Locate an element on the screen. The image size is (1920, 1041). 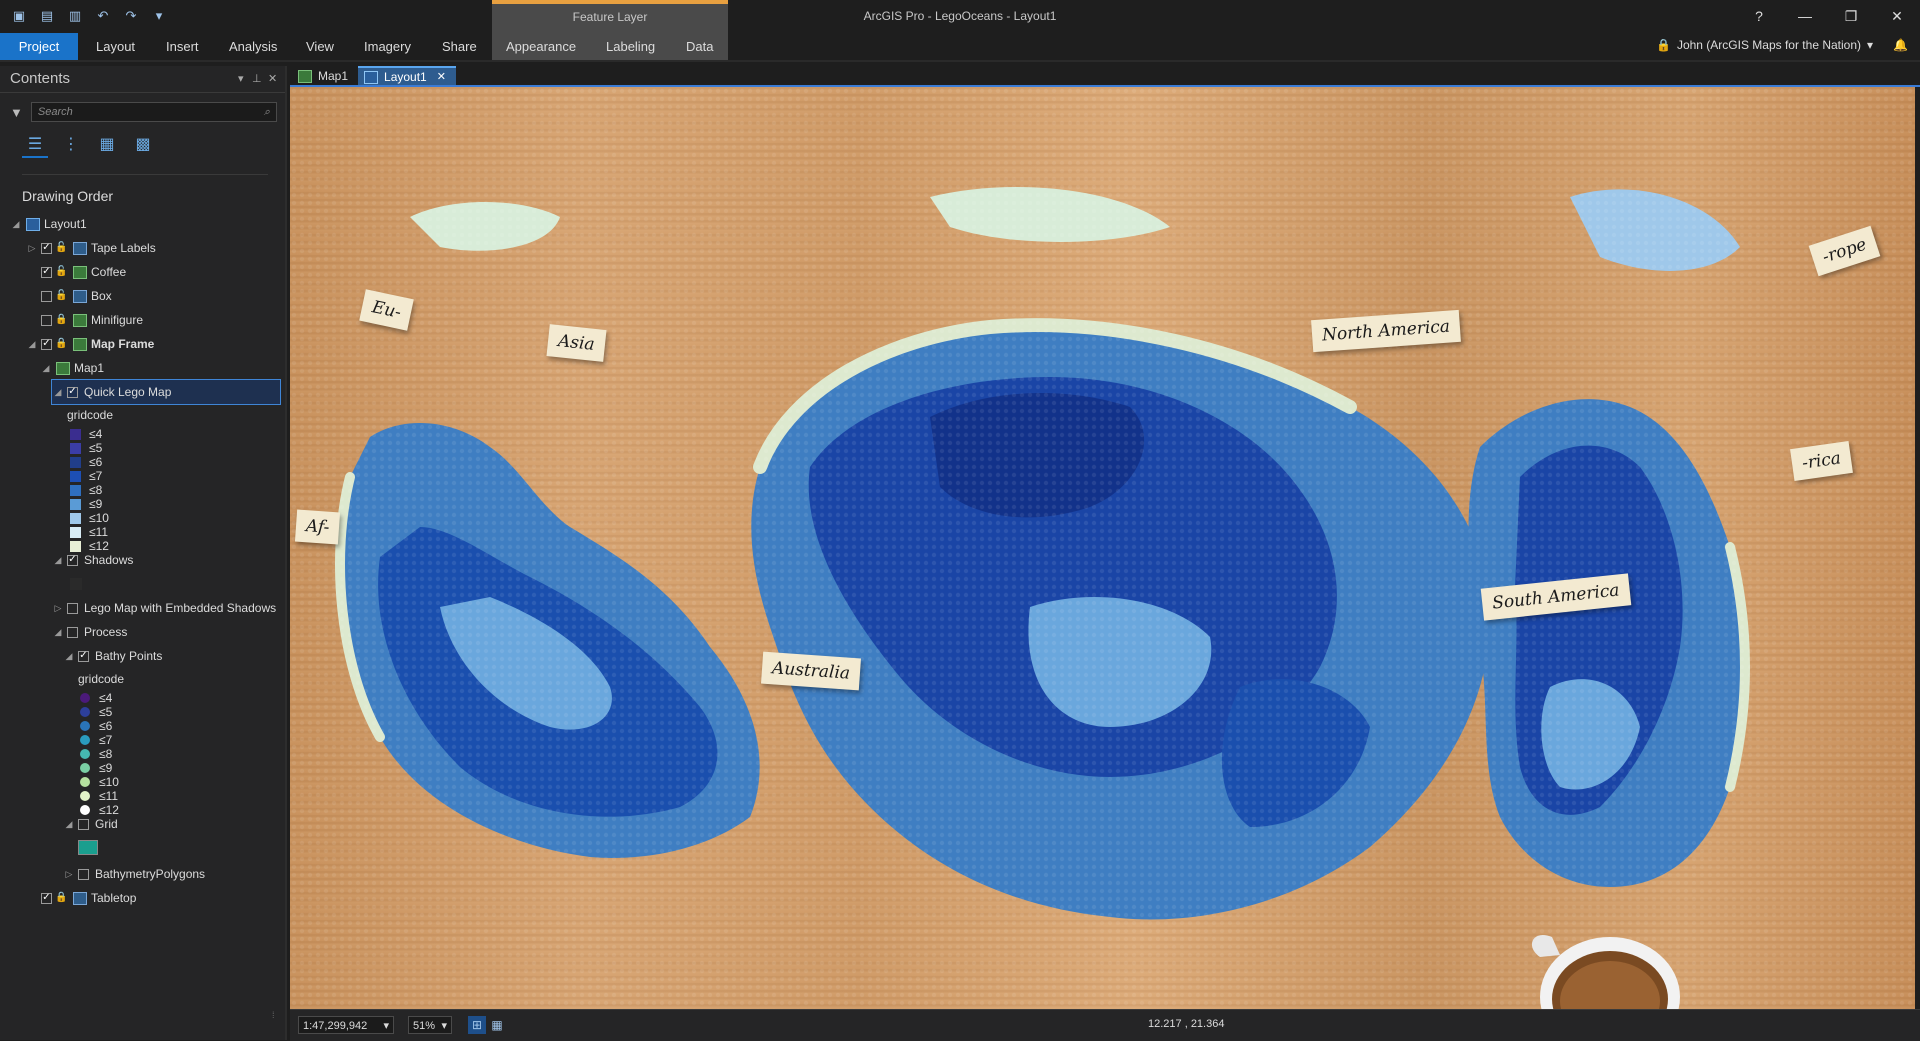
tree-item-tape-labels: ▷ ✓ 🔓 Tape Labels is located at coordinates (91, 248).